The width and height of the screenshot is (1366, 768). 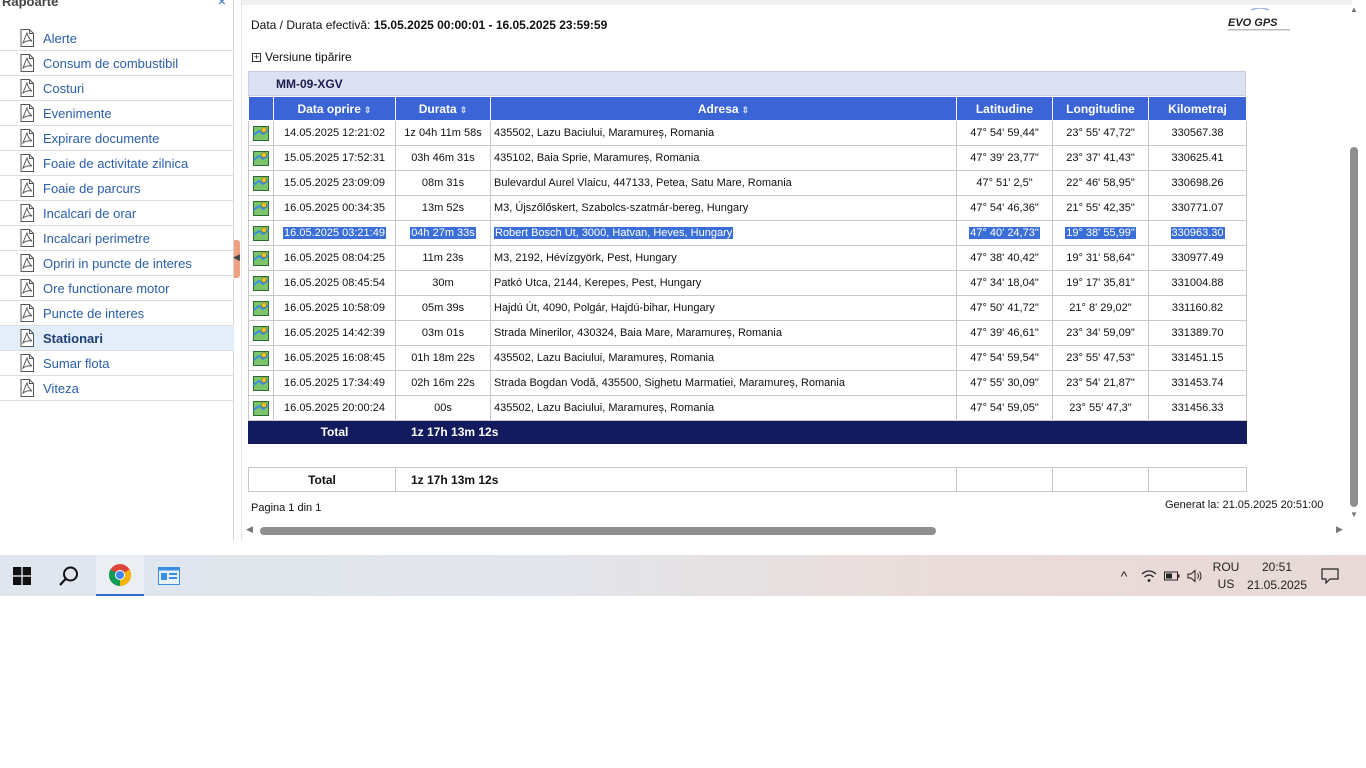 I want to click on scroll-left-icon: ◀, so click(x=249, y=529).